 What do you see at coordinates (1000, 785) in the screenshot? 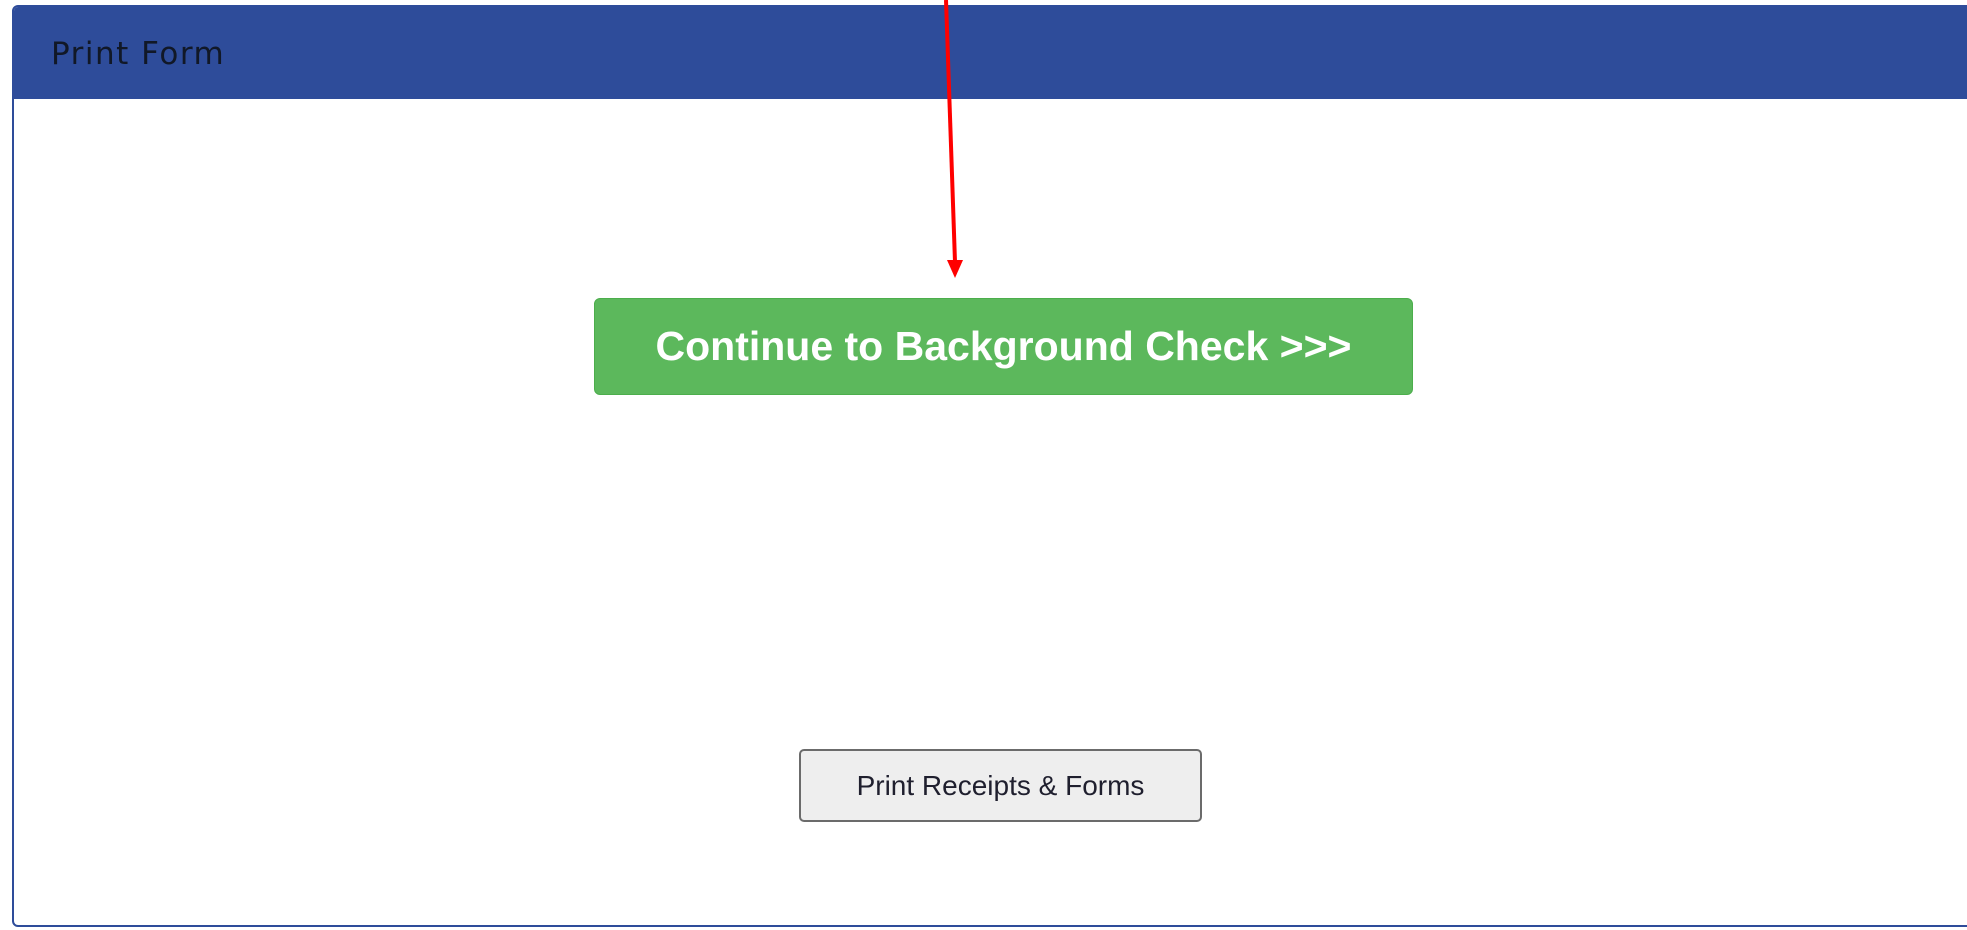
I see `print-receipts-forms-button: Print Receipts & Forms` at bounding box center [1000, 785].